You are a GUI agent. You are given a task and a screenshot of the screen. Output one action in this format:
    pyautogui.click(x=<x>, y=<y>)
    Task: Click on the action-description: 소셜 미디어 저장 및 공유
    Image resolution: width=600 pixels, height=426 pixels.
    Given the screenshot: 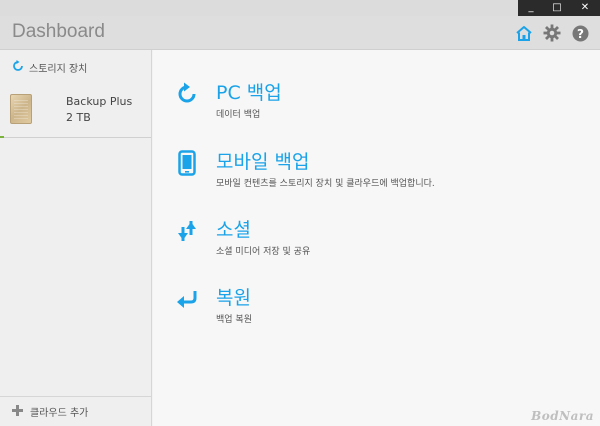 What is the action you would take?
    pyautogui.click(x=263, y=252)
    